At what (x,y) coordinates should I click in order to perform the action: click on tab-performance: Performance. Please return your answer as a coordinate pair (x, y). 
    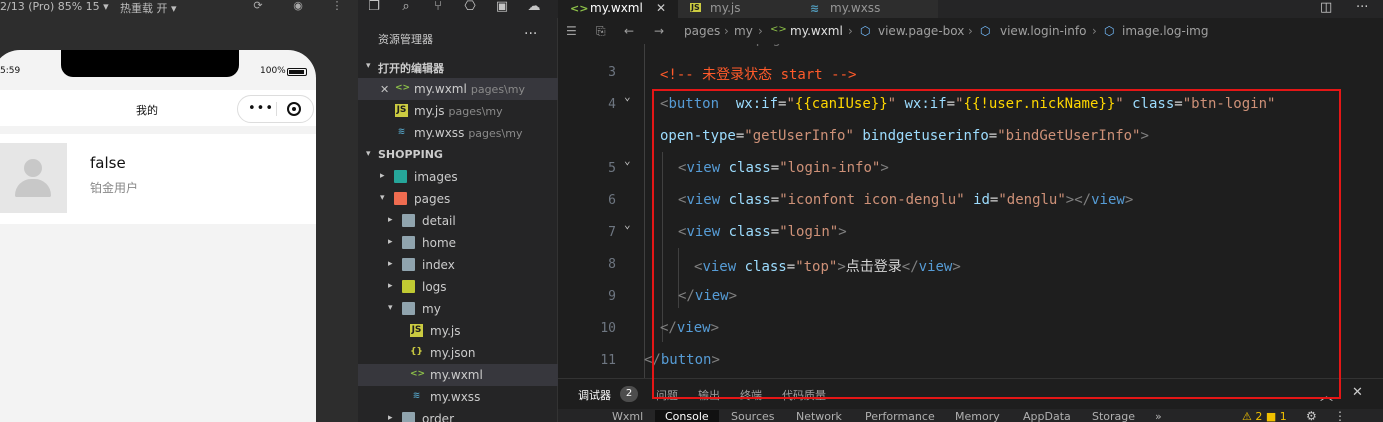
    Looking at the image, I should click on (900, 416).